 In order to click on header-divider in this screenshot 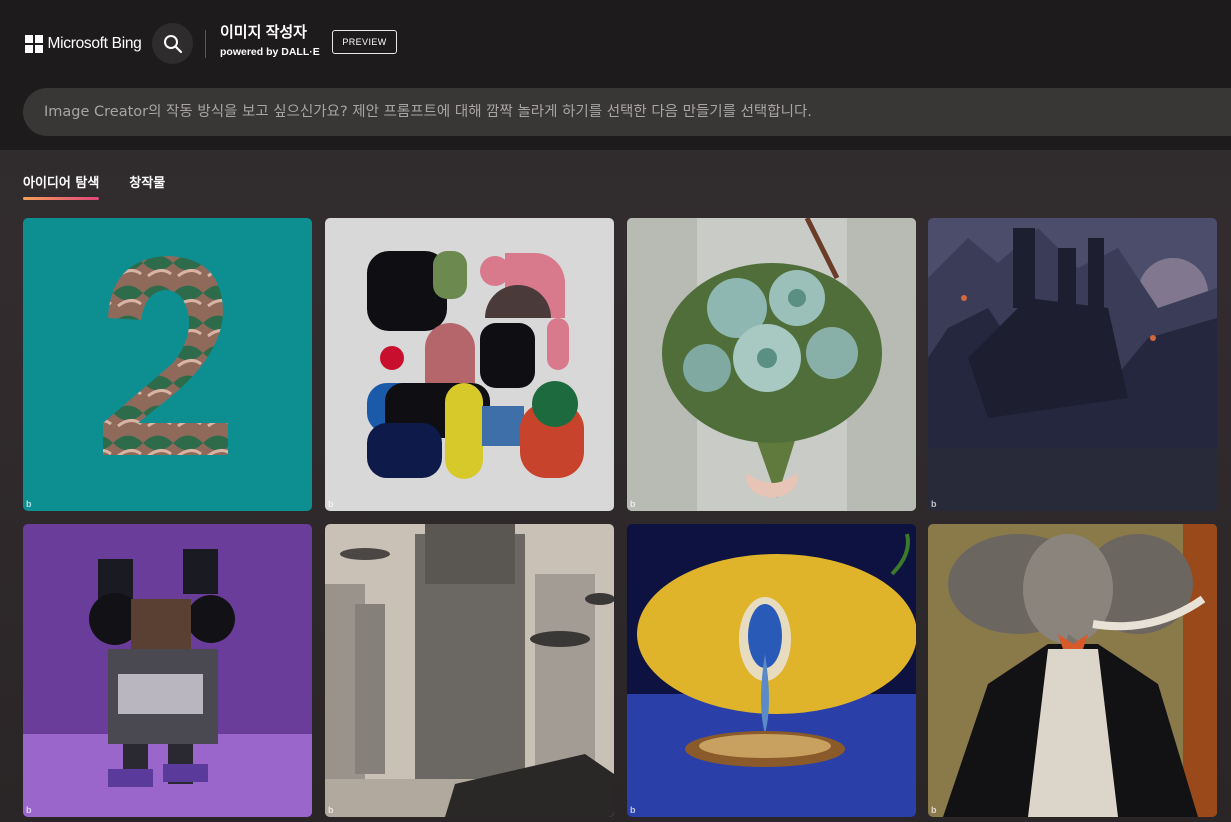, I will do `click(205, 44)`.